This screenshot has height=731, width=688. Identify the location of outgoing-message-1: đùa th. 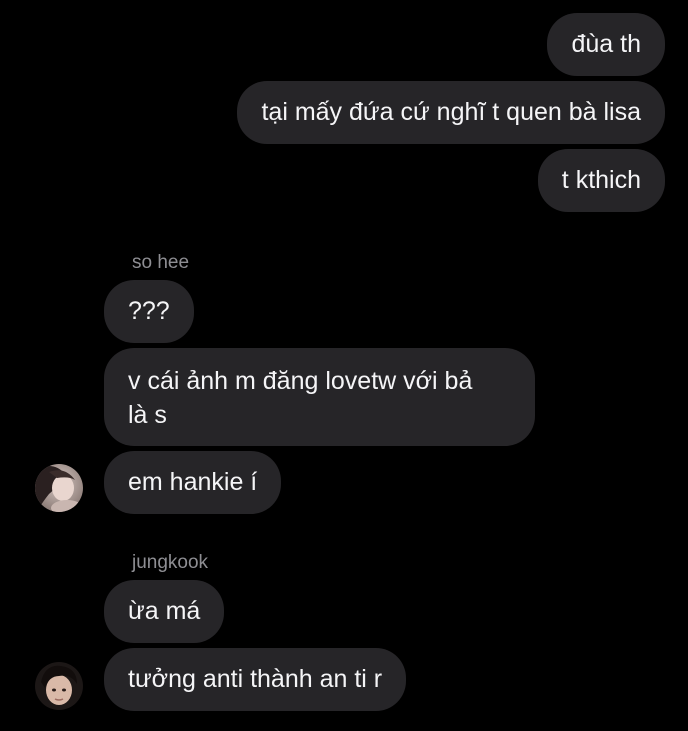
(606, 44).